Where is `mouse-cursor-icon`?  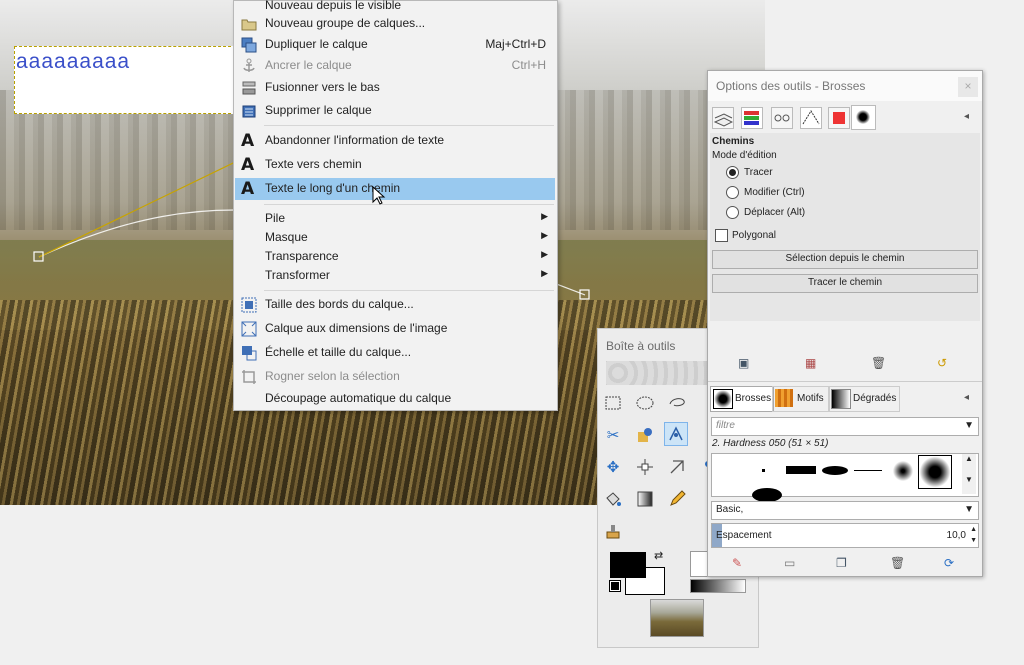
mouse-cursor-icon is located at coordinates (379, 195).